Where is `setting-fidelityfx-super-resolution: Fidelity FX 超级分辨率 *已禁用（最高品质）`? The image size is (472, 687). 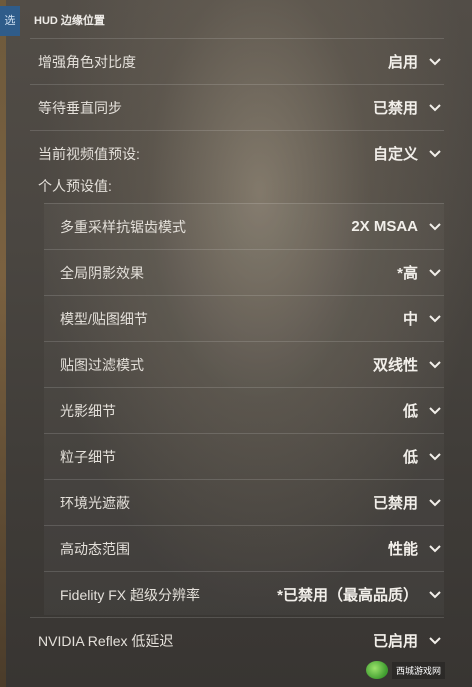
setting-fidelityfx-super-resolution: Fidelity FX 超级分辨率 *已禁用（最高品质） is located at coordinates (244, 594).